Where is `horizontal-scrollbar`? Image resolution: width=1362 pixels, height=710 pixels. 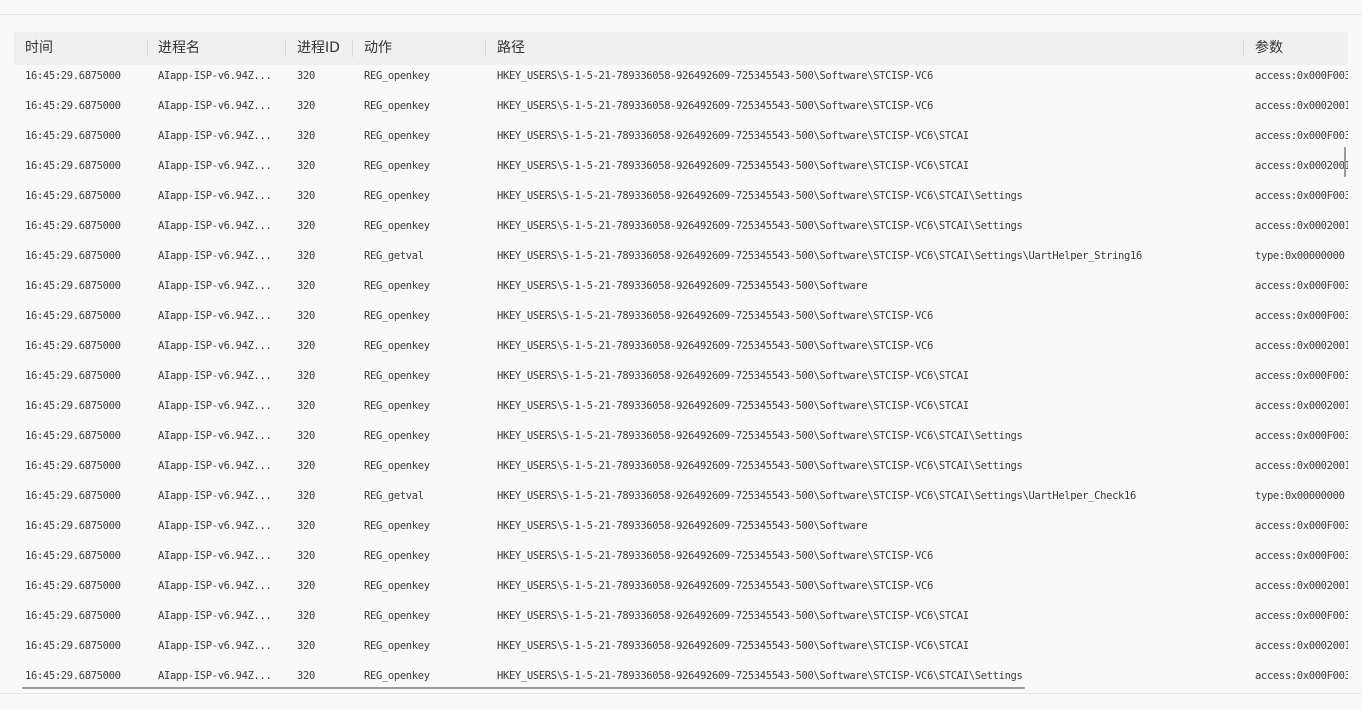 horizontal-scrollbar is located at coordinates (685, 688).